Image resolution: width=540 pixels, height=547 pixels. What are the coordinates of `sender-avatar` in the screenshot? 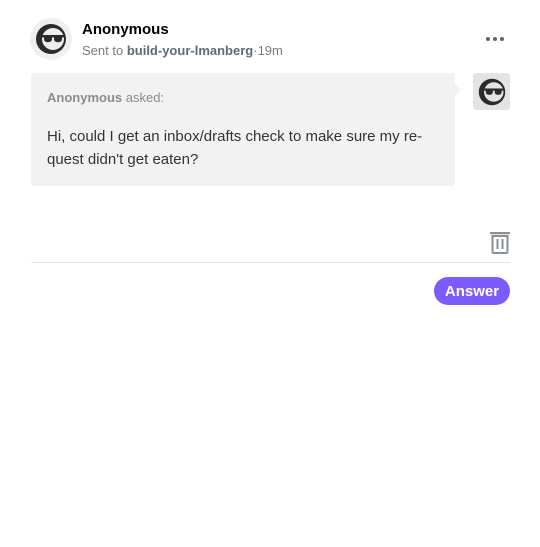 It's located at (51, 39).